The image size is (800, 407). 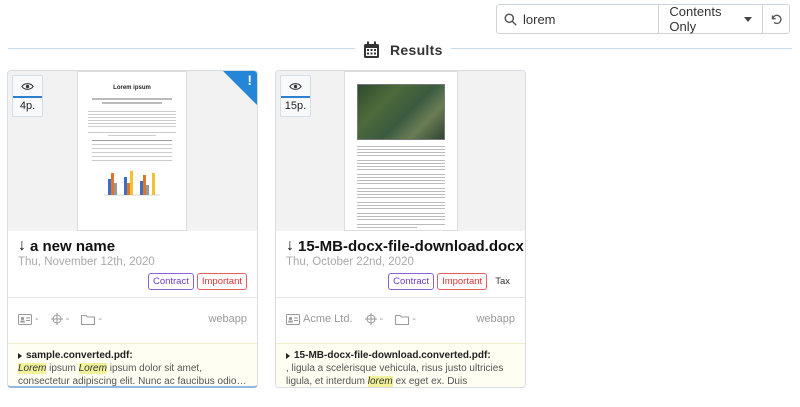 I want to click on search-mode-select: Contents Only, so click(x=711, y=19).